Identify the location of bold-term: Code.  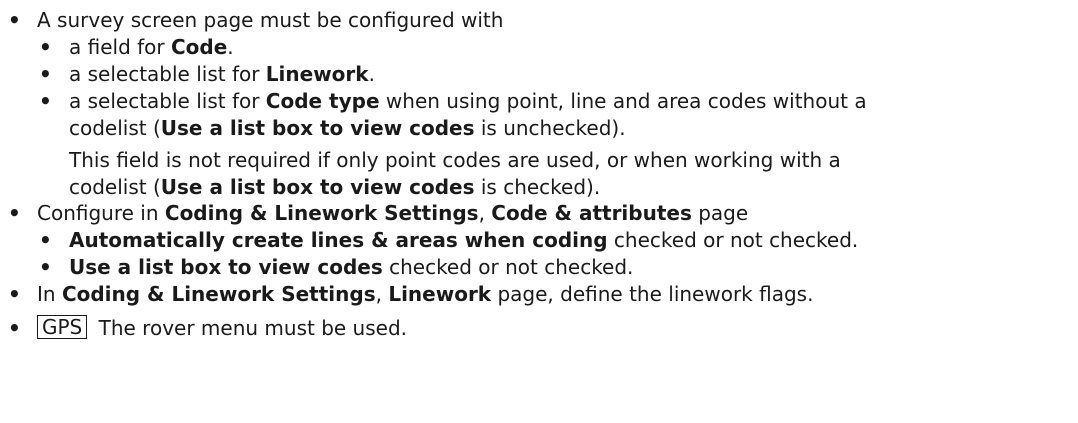
(199, 47).